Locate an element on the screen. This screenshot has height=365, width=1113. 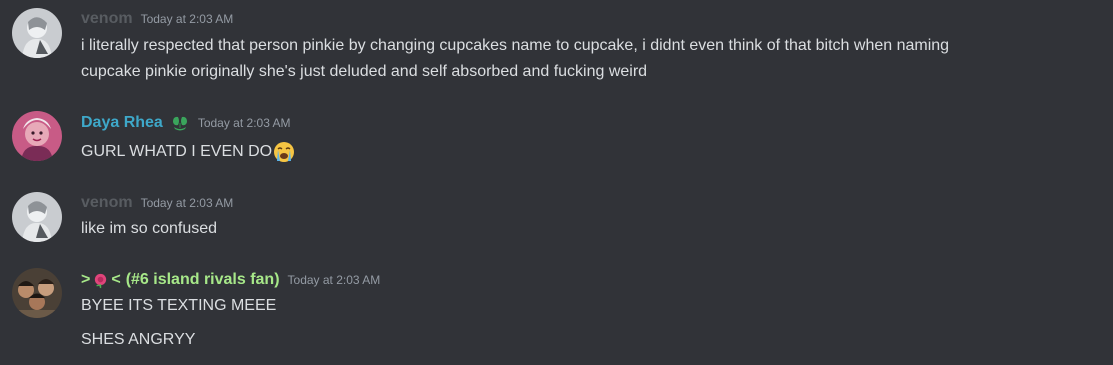
avatar-island-rivals-fan-image is located at coordinates (37, 293).